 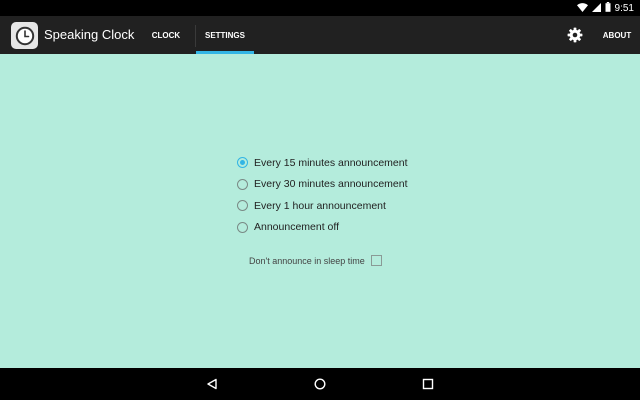 I want to click on back-icon, so click(x=212, y=384).